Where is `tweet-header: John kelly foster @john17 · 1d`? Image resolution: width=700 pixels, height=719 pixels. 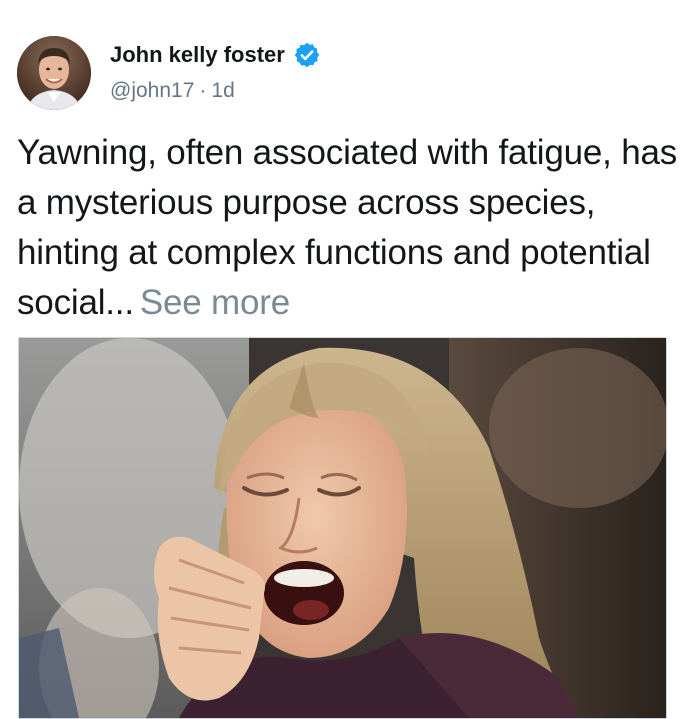
tweet-header: John kelly foster @john17 · 1d is located at coordinates (347, 74).